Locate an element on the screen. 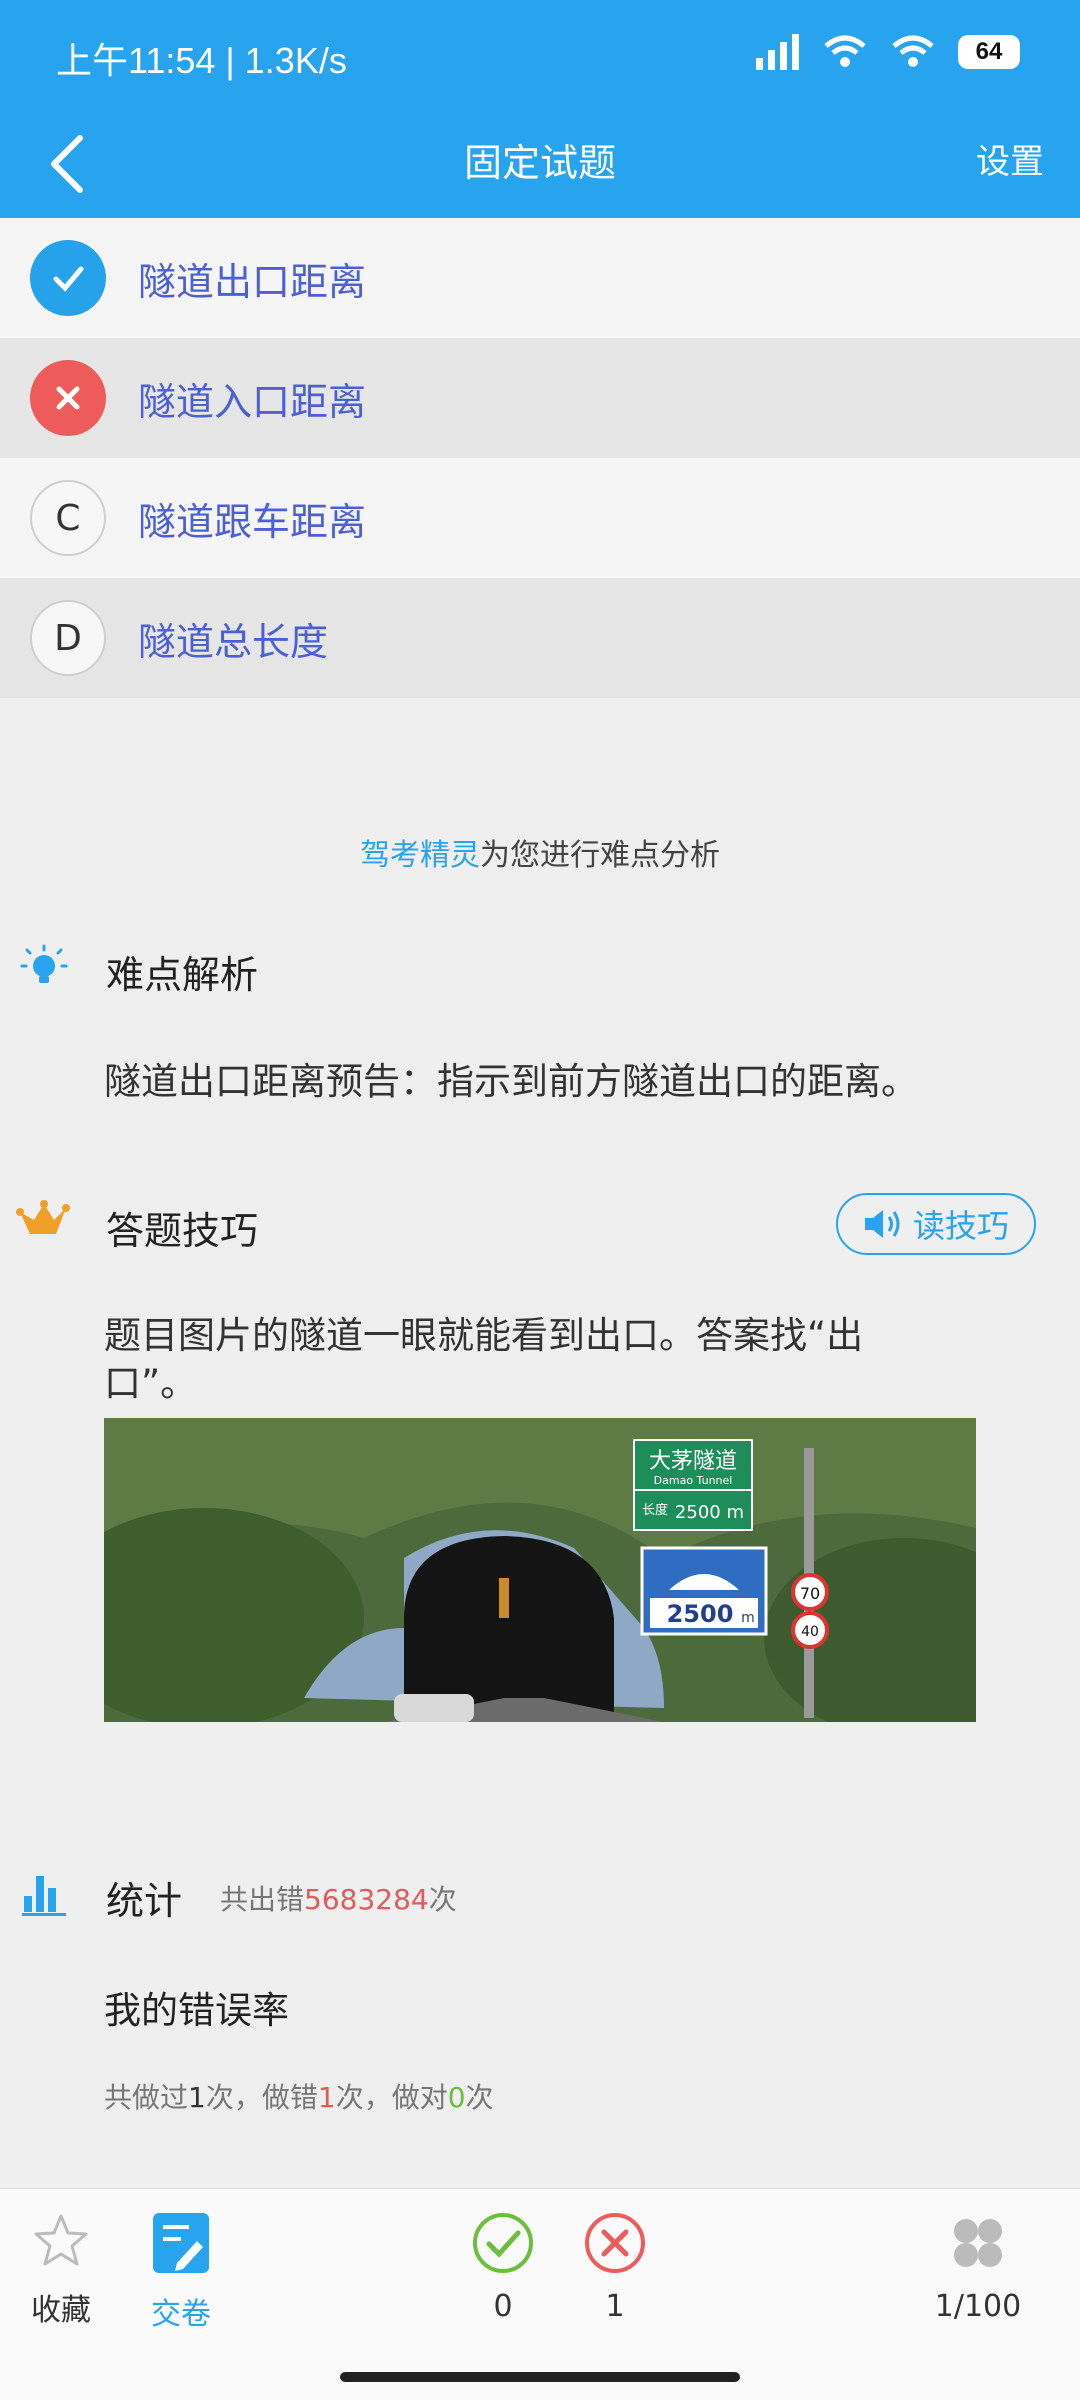 This screenshot has height=2400, width=1080. brand-link: 驾考精灵 is located at coordinates (420, 855).